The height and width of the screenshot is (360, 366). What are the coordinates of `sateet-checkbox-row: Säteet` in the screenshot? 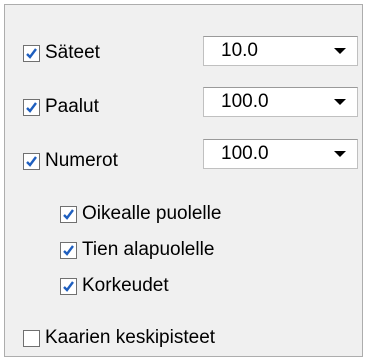 It's located at (61, 53).